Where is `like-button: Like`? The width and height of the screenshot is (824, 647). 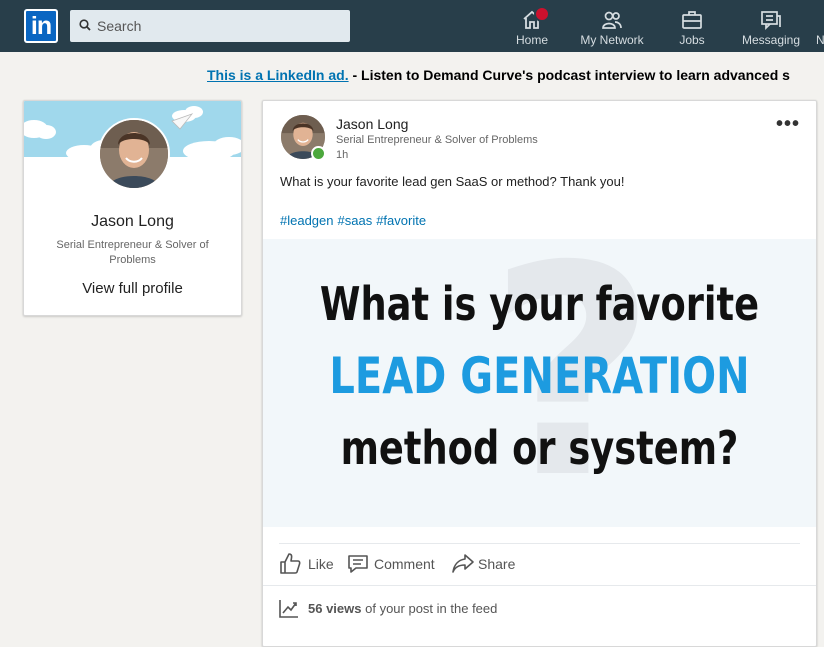
like-button: Like is located at coordinates (309, 564).